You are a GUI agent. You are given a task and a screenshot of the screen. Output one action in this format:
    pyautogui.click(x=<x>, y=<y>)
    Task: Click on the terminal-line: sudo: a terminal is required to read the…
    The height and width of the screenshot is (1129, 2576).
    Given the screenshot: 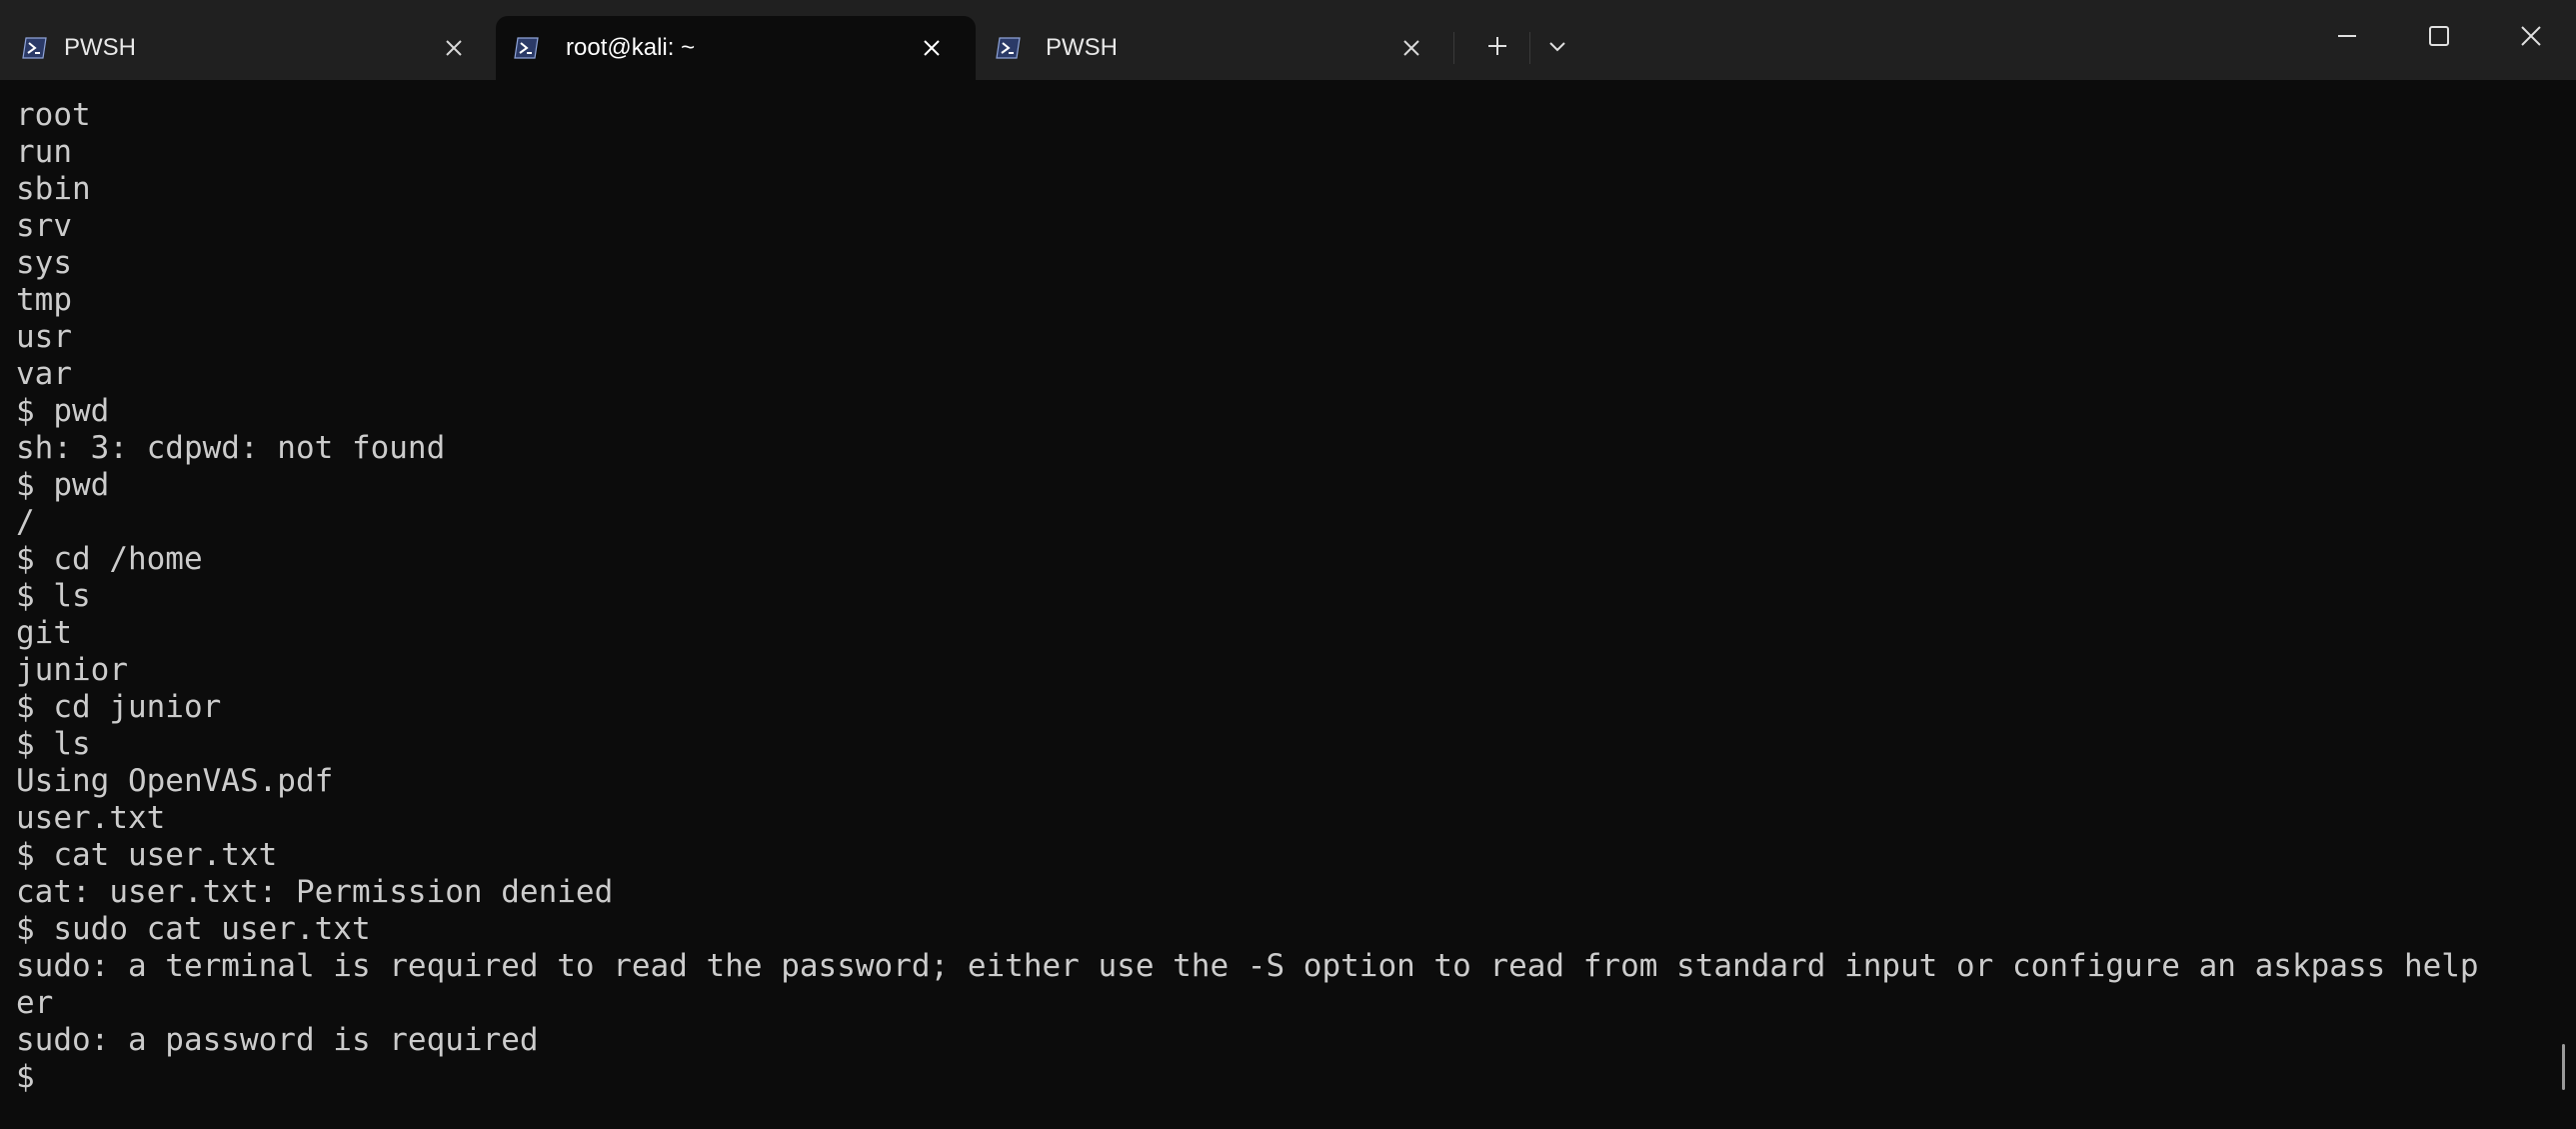 What is the action you would take?
    pyautogui.click(x=1248, y=966)
    